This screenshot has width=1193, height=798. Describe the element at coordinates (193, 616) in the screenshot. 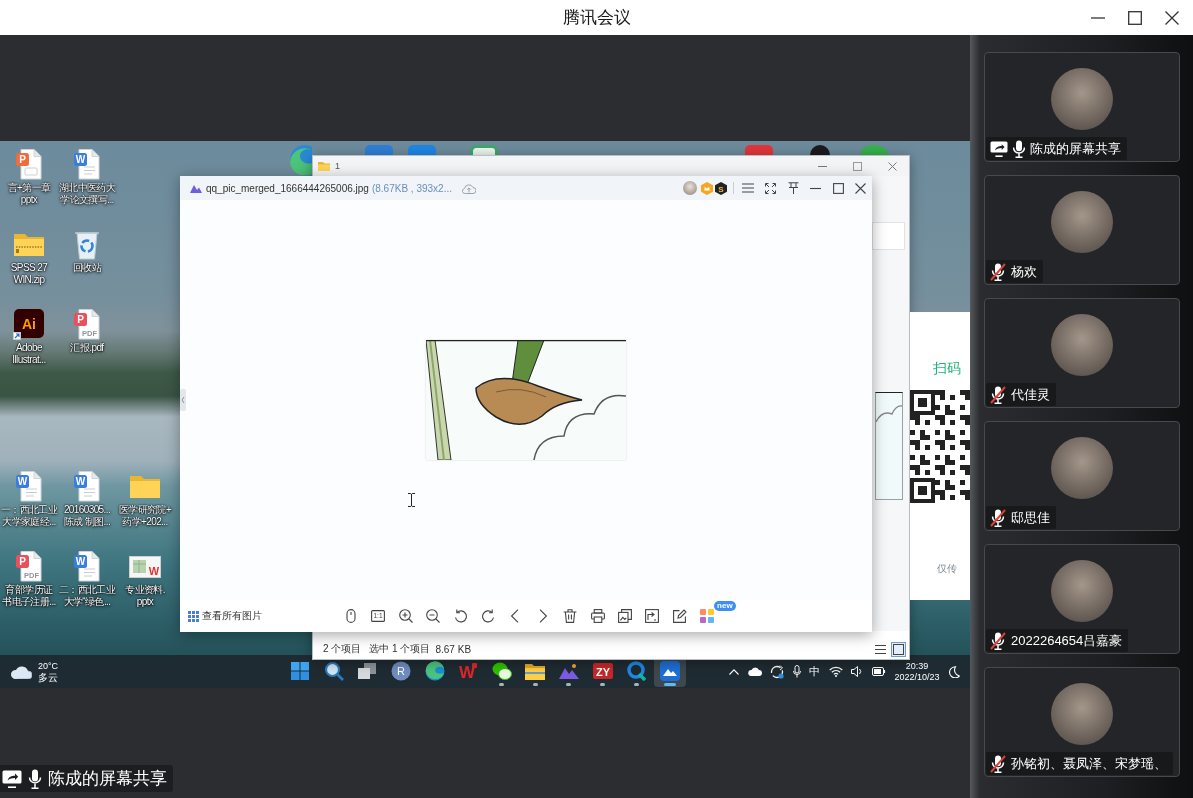

I see `grid-icon` at that location.